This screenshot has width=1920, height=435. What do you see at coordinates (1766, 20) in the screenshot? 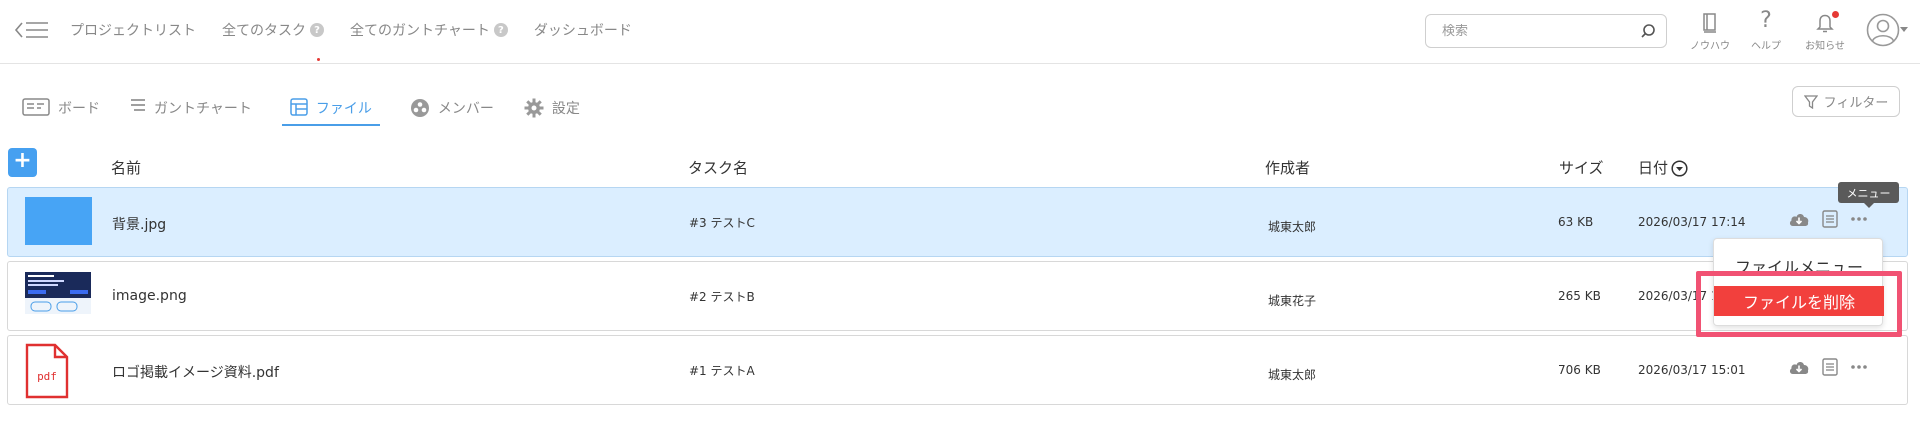
I see `question-icon: ?` at bounding box center [1766, 20].